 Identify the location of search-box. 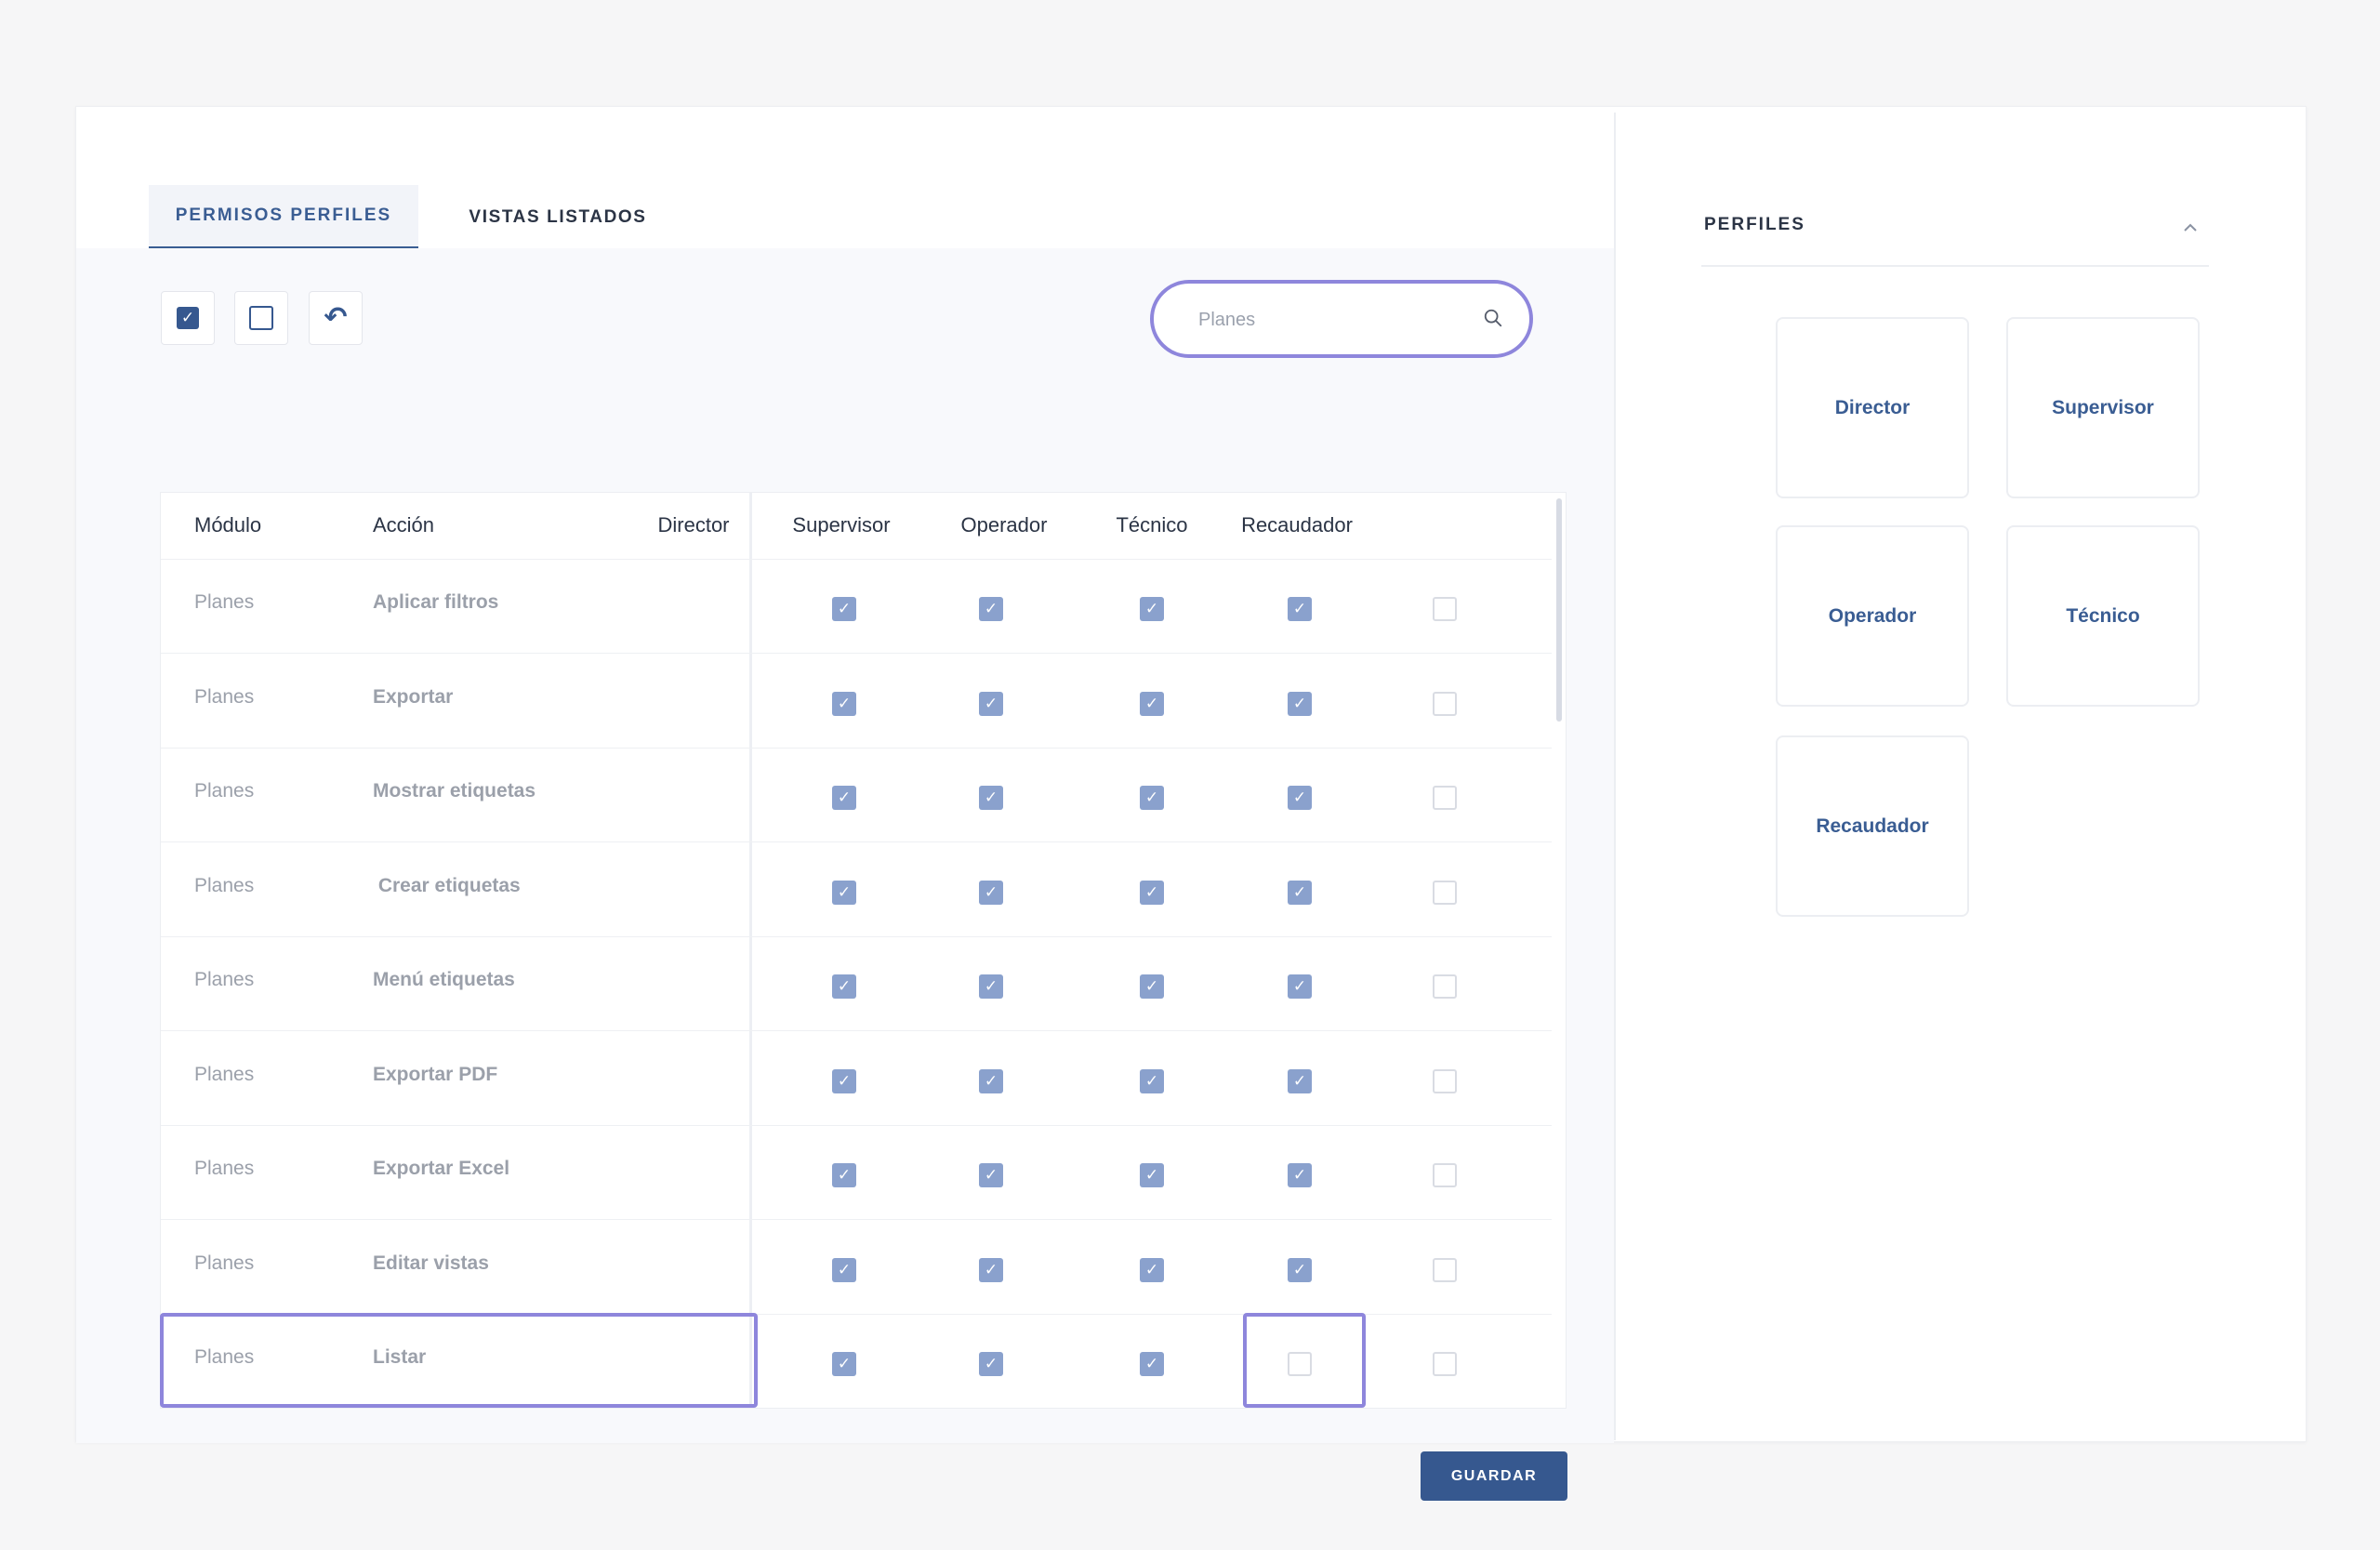
(1341, 319).